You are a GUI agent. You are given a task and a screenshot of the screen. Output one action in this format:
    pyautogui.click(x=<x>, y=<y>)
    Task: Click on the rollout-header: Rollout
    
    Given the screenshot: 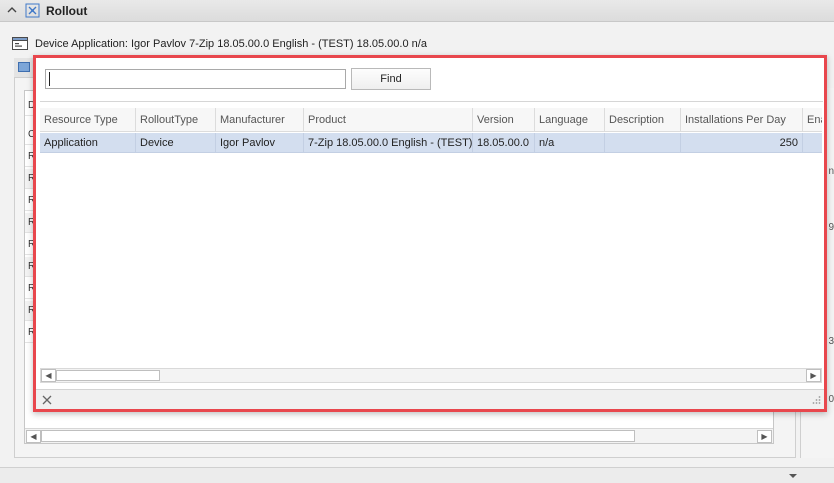 What is the action you would take?
    pyautogui.click(x=417, y=11)
    